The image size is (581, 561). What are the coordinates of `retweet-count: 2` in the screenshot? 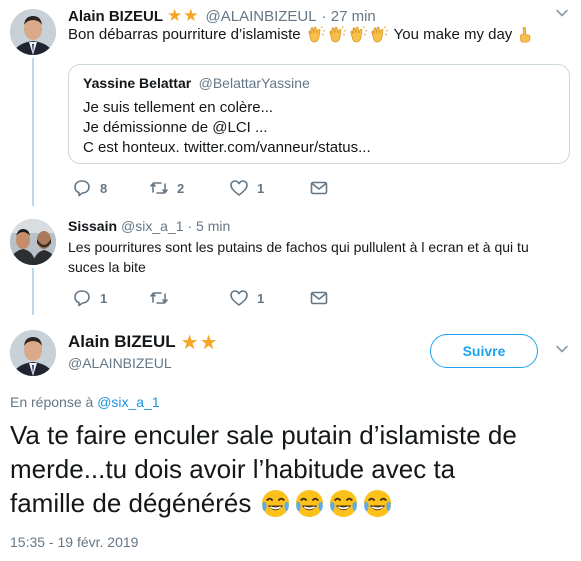 It's located at (181, 188).